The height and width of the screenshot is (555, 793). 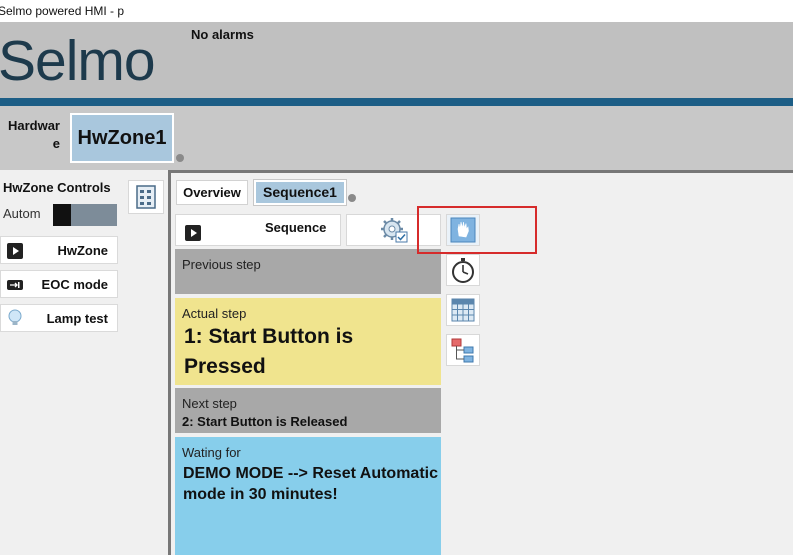 I want to click on auto-mode-switch, so click(x=85, y=215).